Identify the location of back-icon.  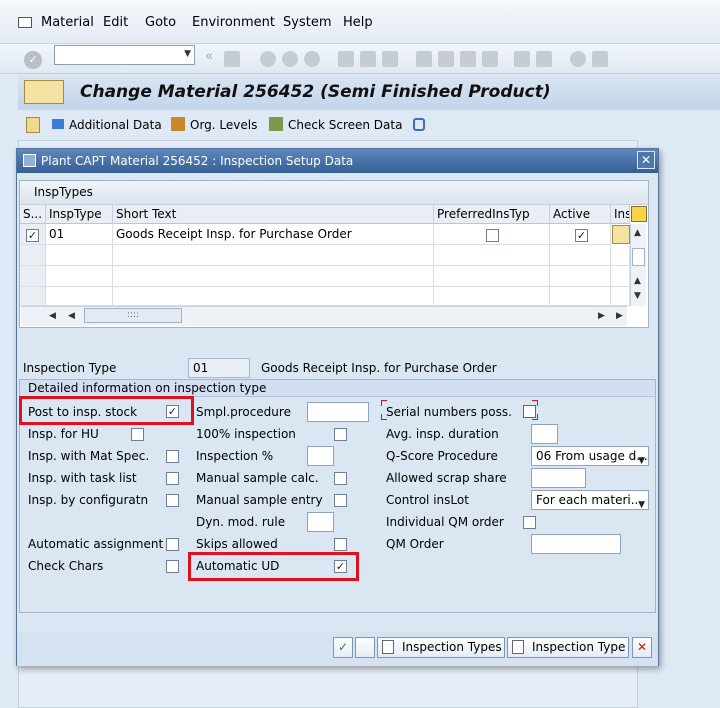
(268, 59).